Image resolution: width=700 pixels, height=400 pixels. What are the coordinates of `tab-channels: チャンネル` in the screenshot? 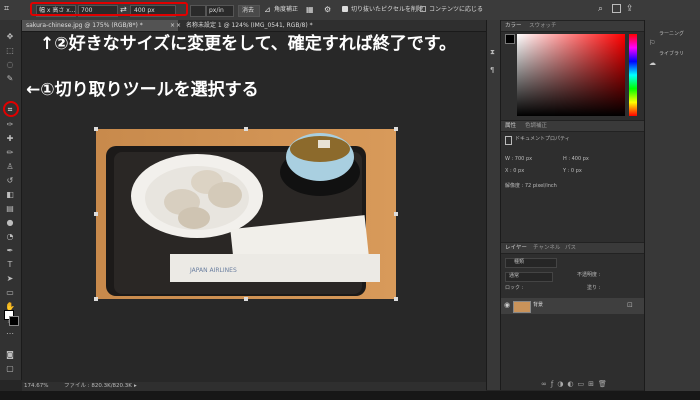 It's located at (546, 248).